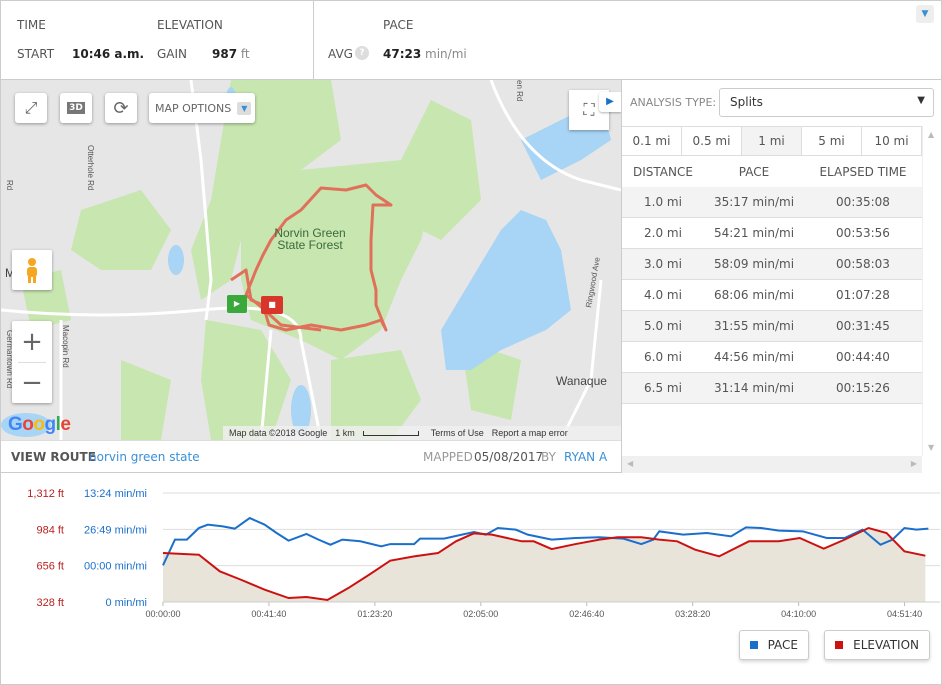  Describe the element at coordinates (36, 54) in the screenshot. I see `start-label: START` at that location.